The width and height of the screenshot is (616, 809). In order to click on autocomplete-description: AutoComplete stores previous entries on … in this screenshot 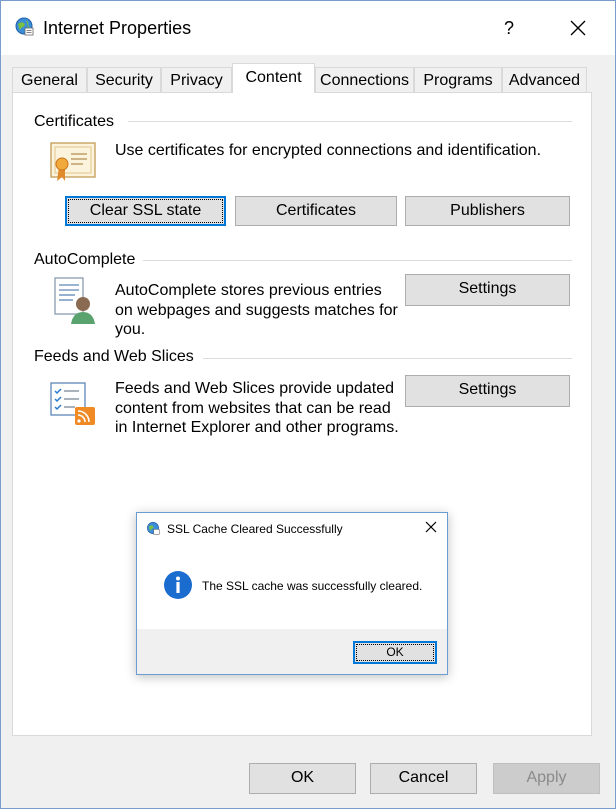, I will do `click(256, 310)`.